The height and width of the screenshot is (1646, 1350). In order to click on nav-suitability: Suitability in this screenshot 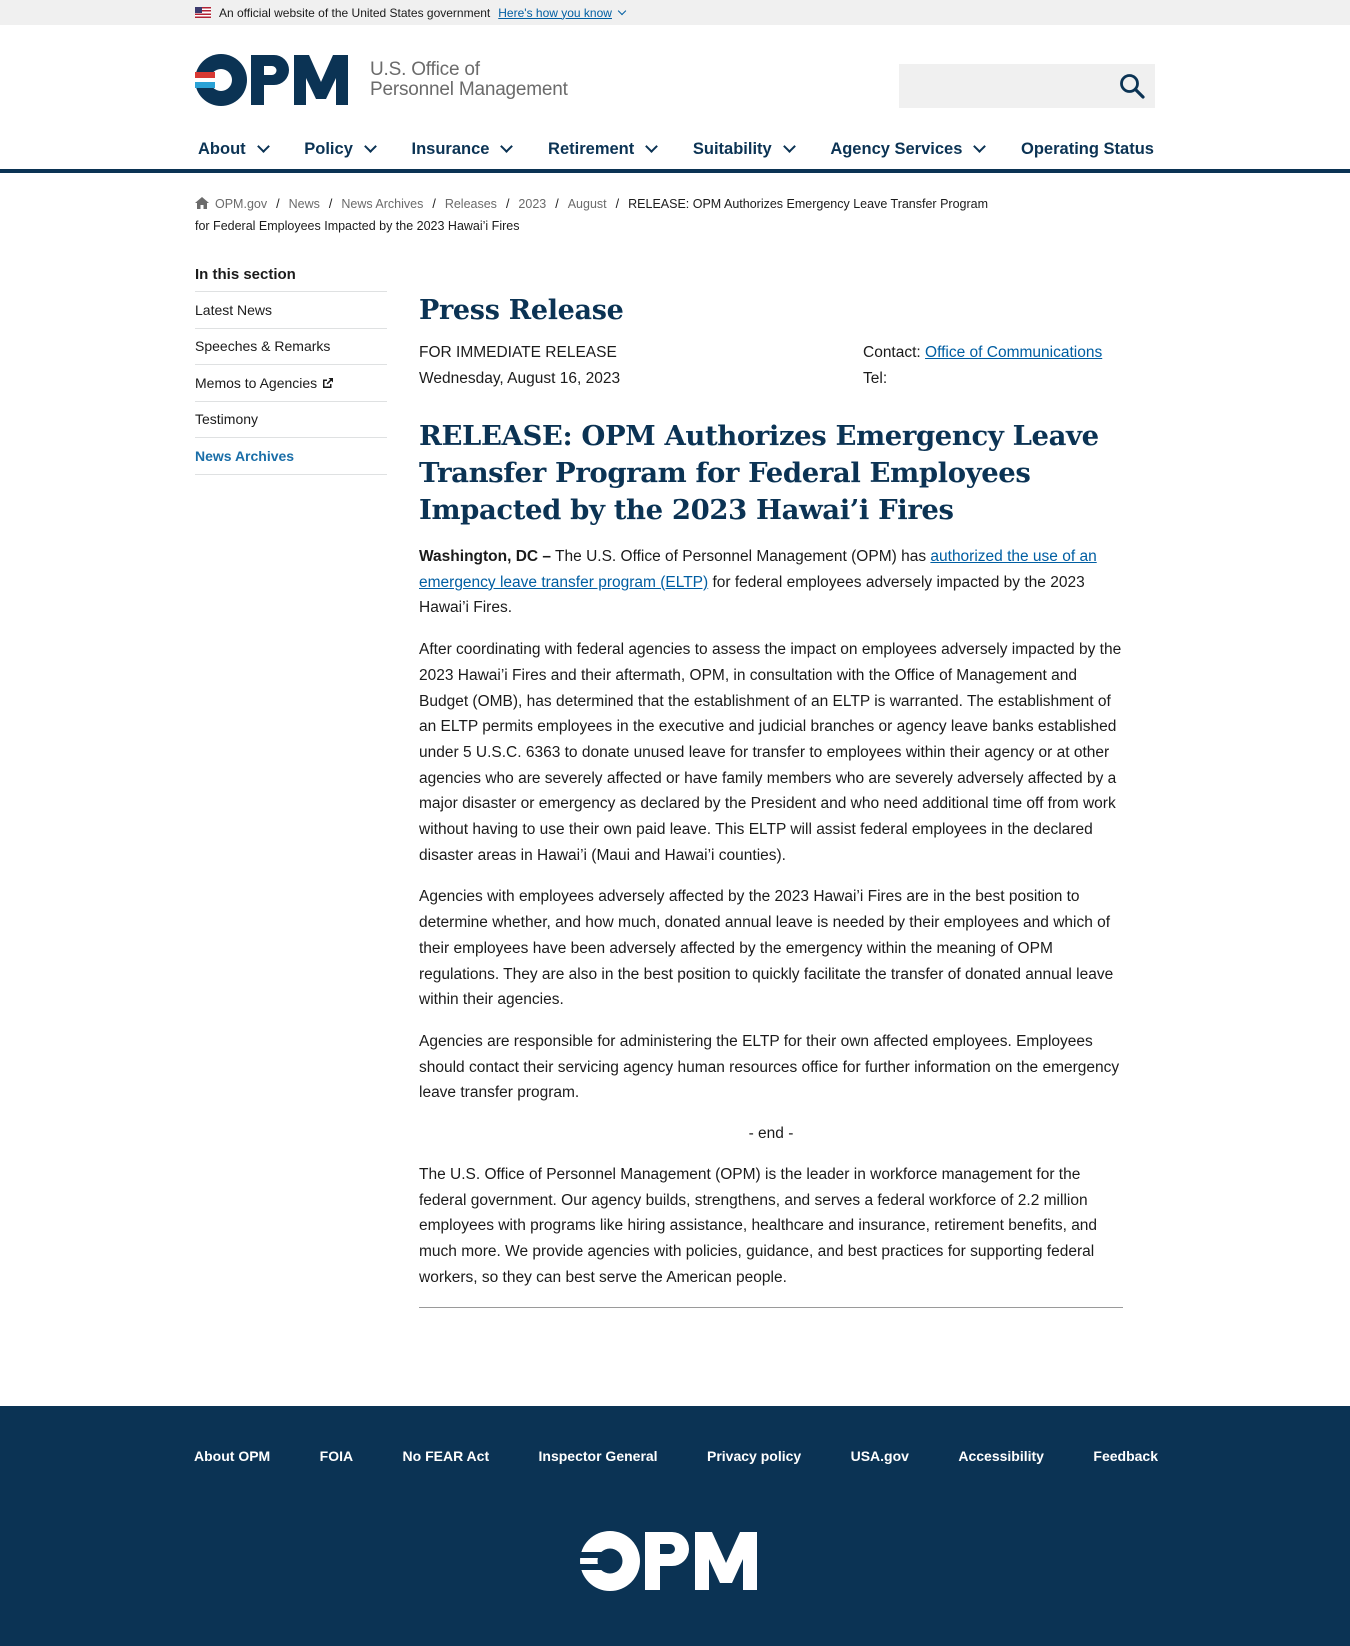, I will do `click(744, 149)`.